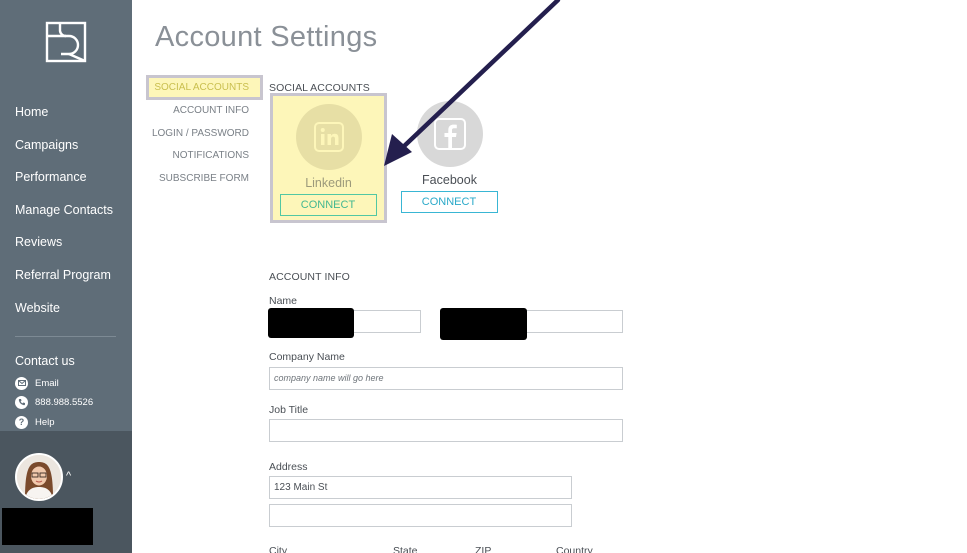 This screenshot has height=553, width=967. Describe the element at coordinates (64, 402) in the screenshot. I see `contact-phone-label: 888.988.5526` at that location.